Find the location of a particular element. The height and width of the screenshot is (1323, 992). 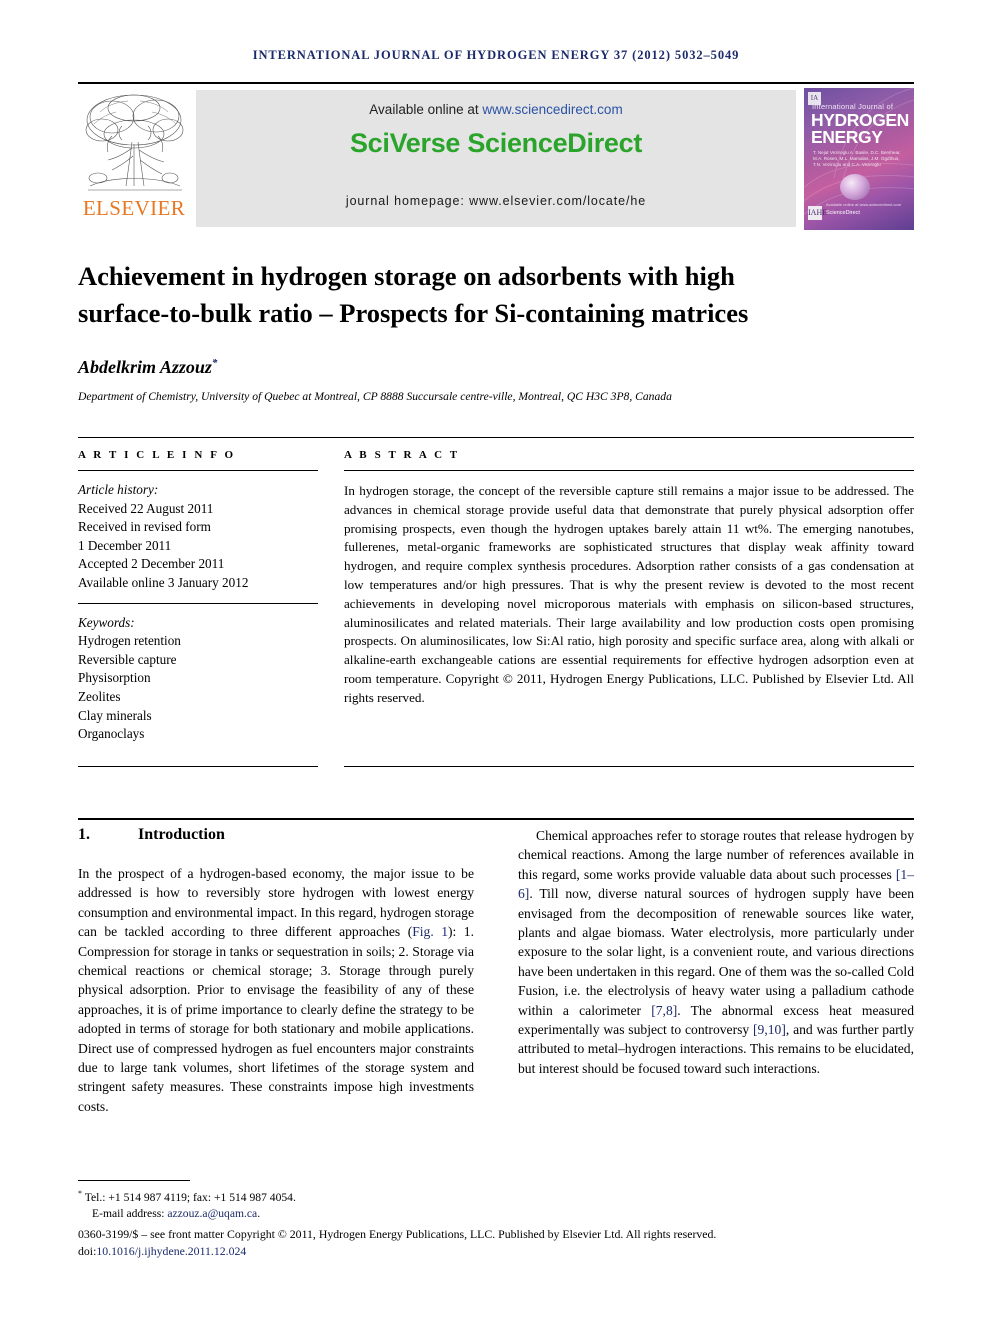

cover-badge-bottom-left: IAHE is located at coordinates (817, 213).